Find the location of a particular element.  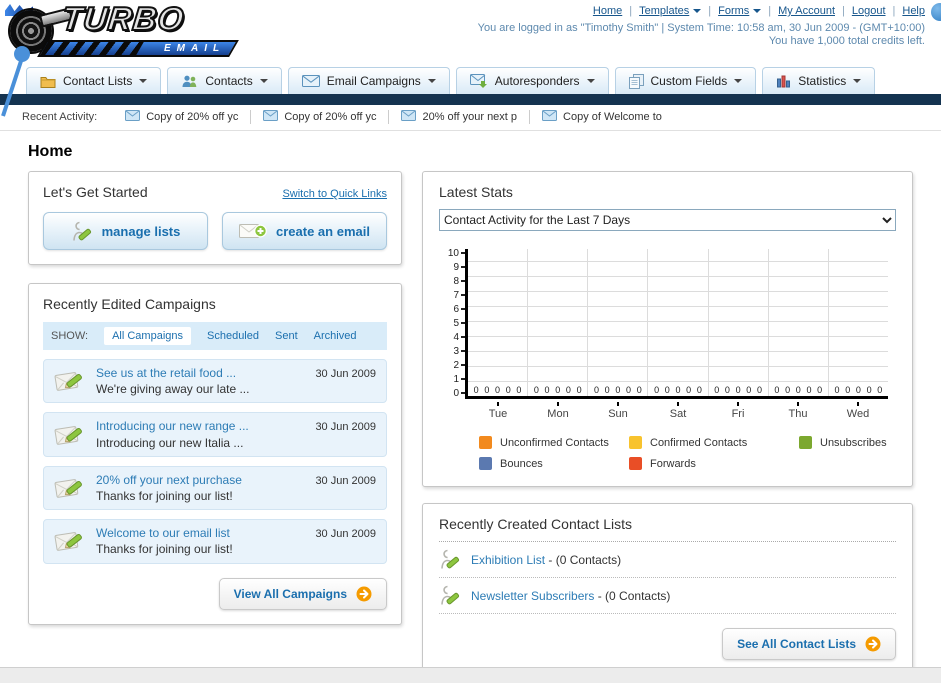

campaign-filters: All Campaigns Scheduled Sent Archived is located at coordinates (230, 336).